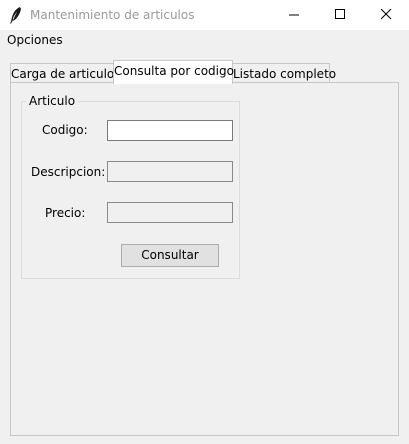 This screenshot has height=444, width=409. Describe the element at coordinates (173, 72) in the screenshot. I see `tab-consulta-por-codigo: Consulta por codigo` at that location.